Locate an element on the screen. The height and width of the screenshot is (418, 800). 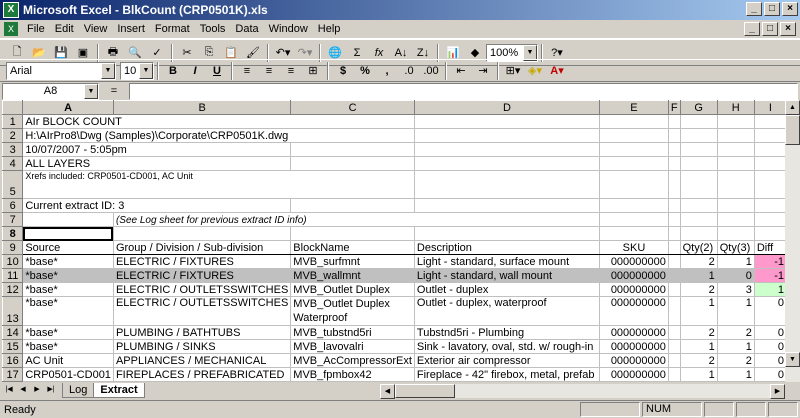
column-header-b: B is located at coordinates (202, 107).